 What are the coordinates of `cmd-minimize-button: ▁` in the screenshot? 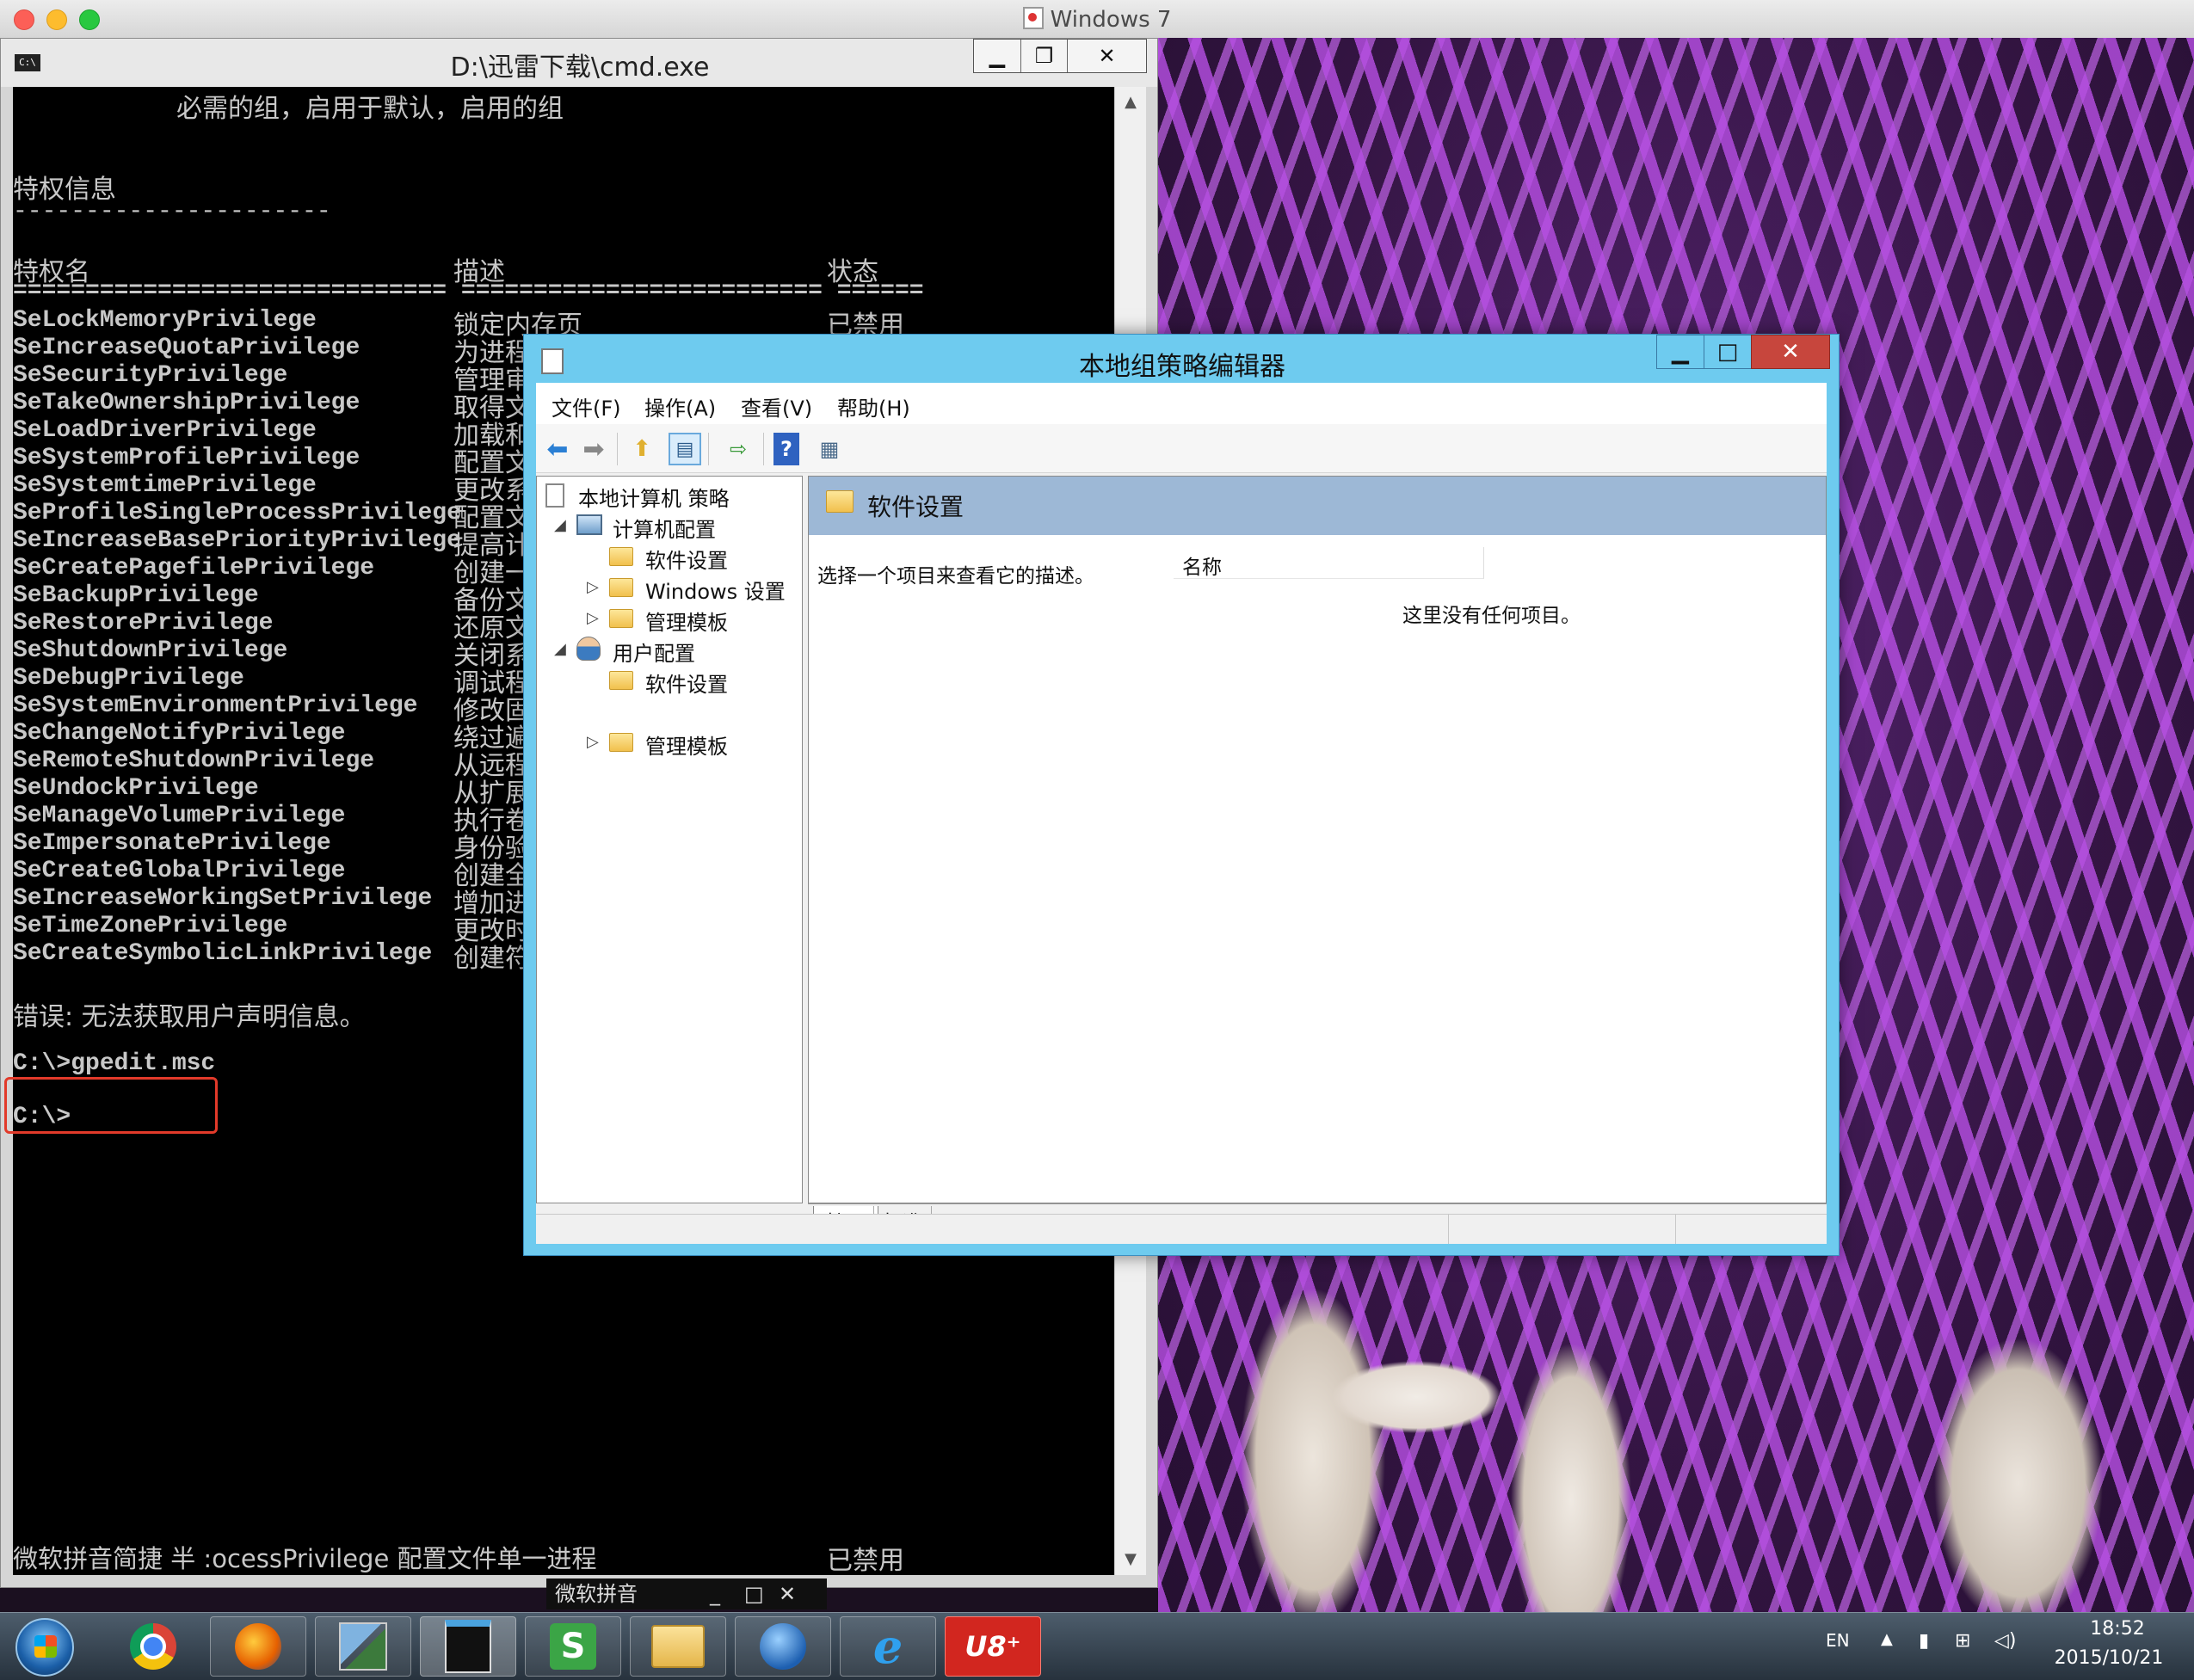 It's located at (997, 56).